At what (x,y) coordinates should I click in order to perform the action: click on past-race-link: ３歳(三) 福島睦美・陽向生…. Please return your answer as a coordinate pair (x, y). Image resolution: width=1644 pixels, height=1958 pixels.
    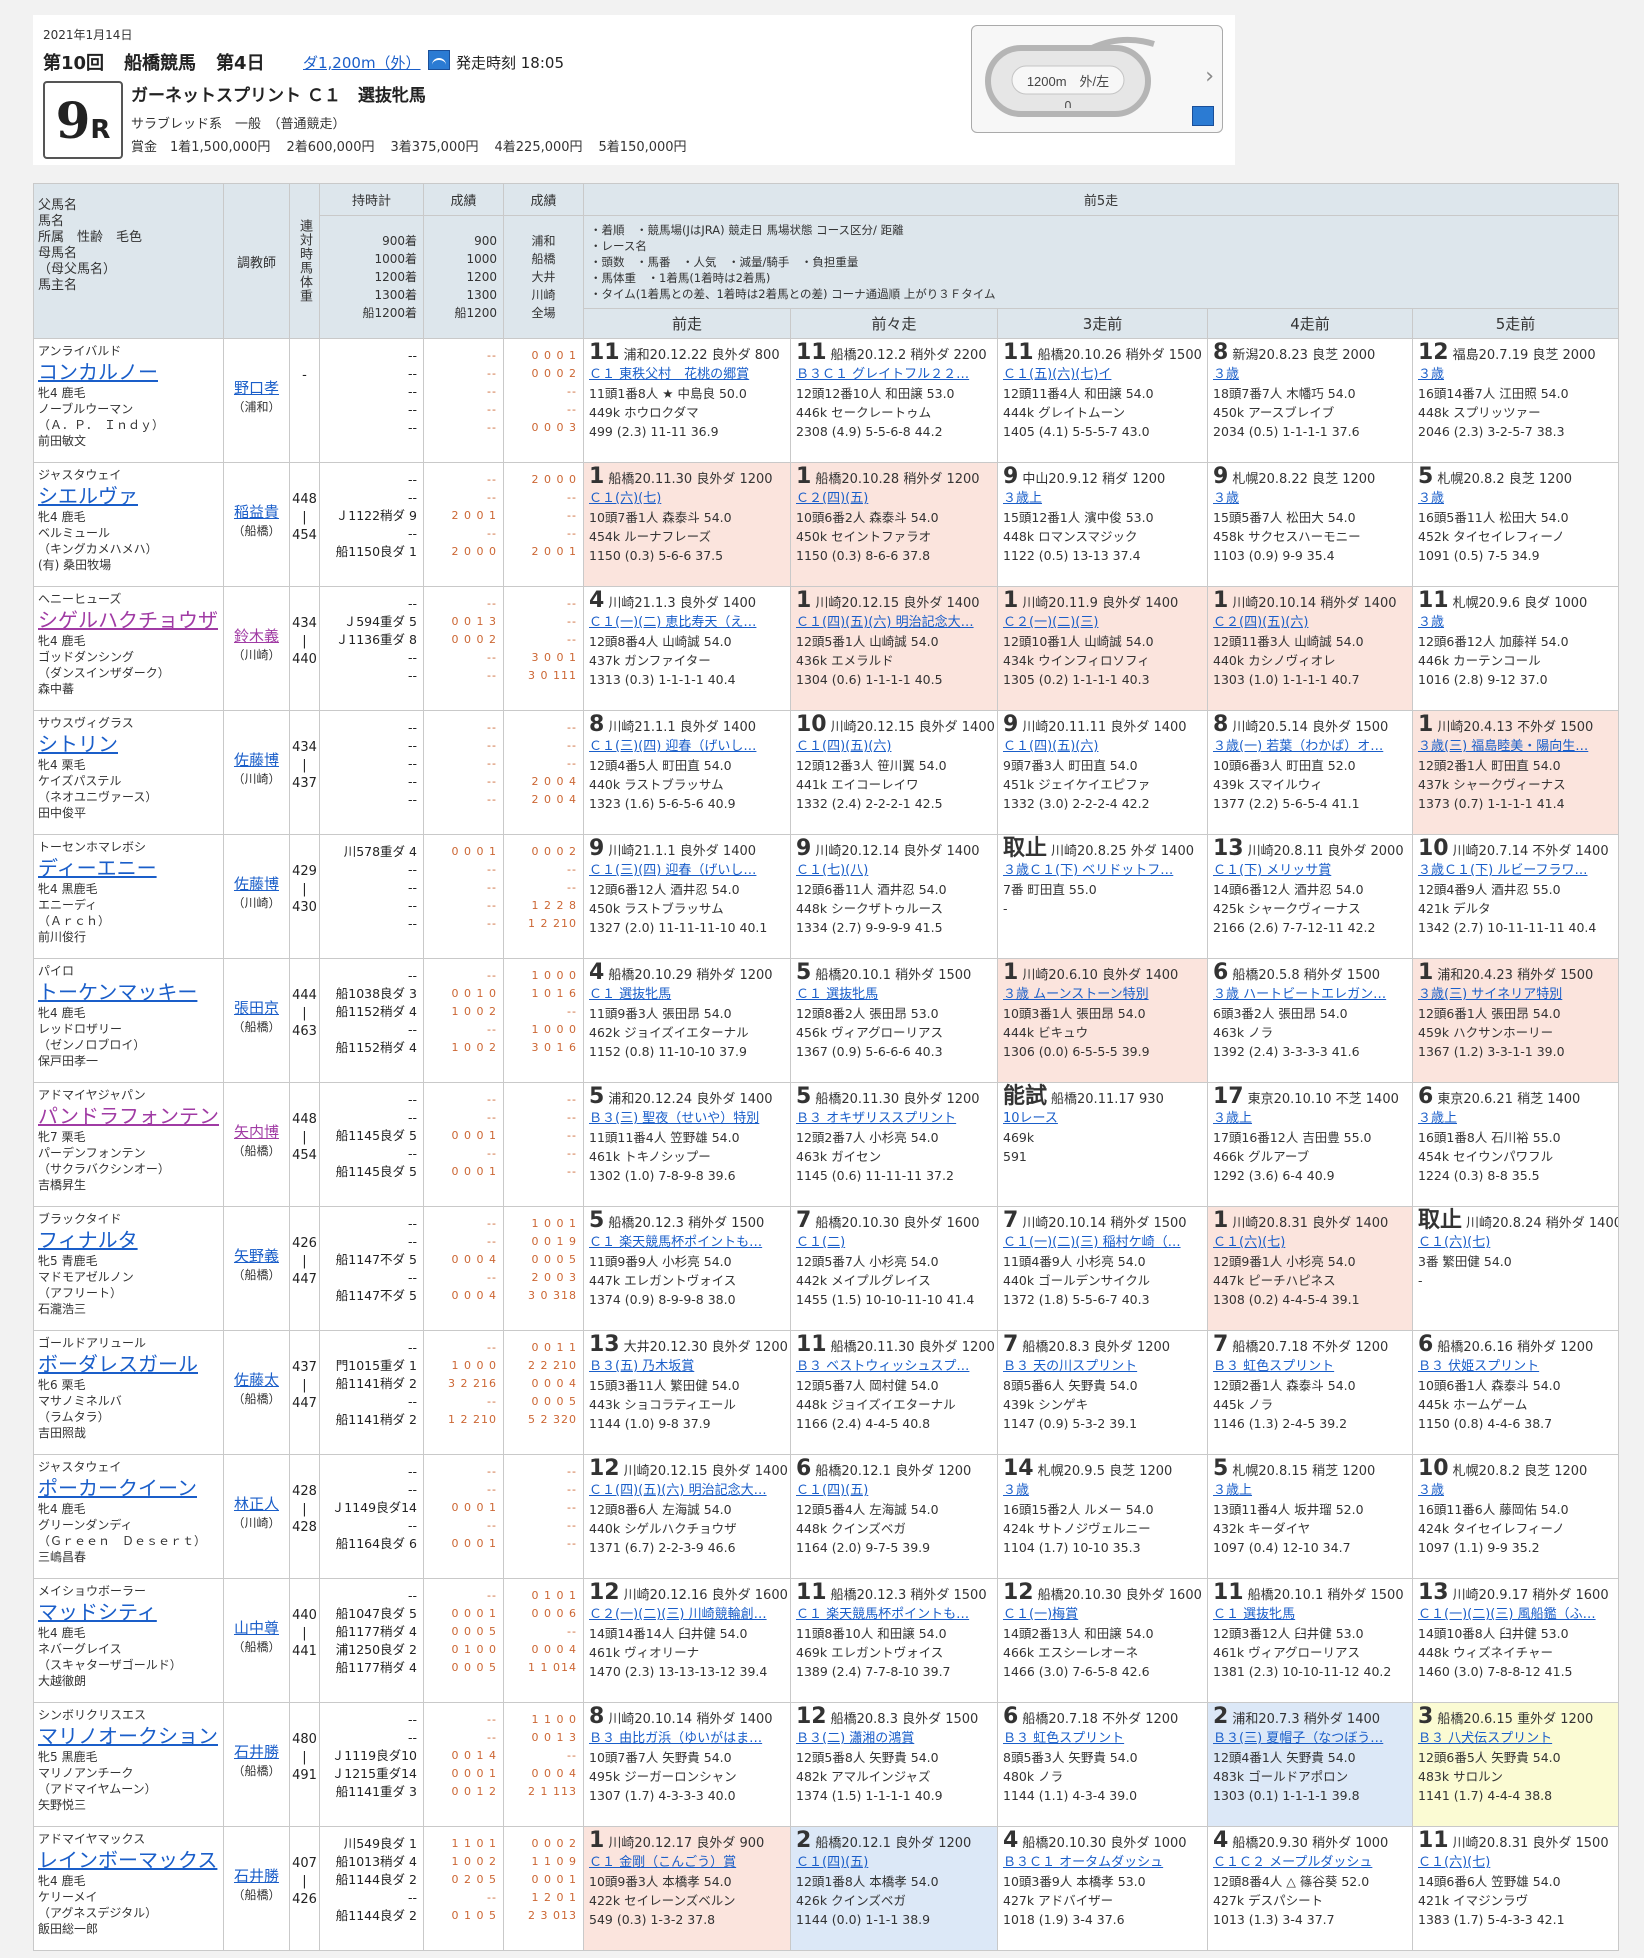
    Looking at the image, I should click on (1515, 746).